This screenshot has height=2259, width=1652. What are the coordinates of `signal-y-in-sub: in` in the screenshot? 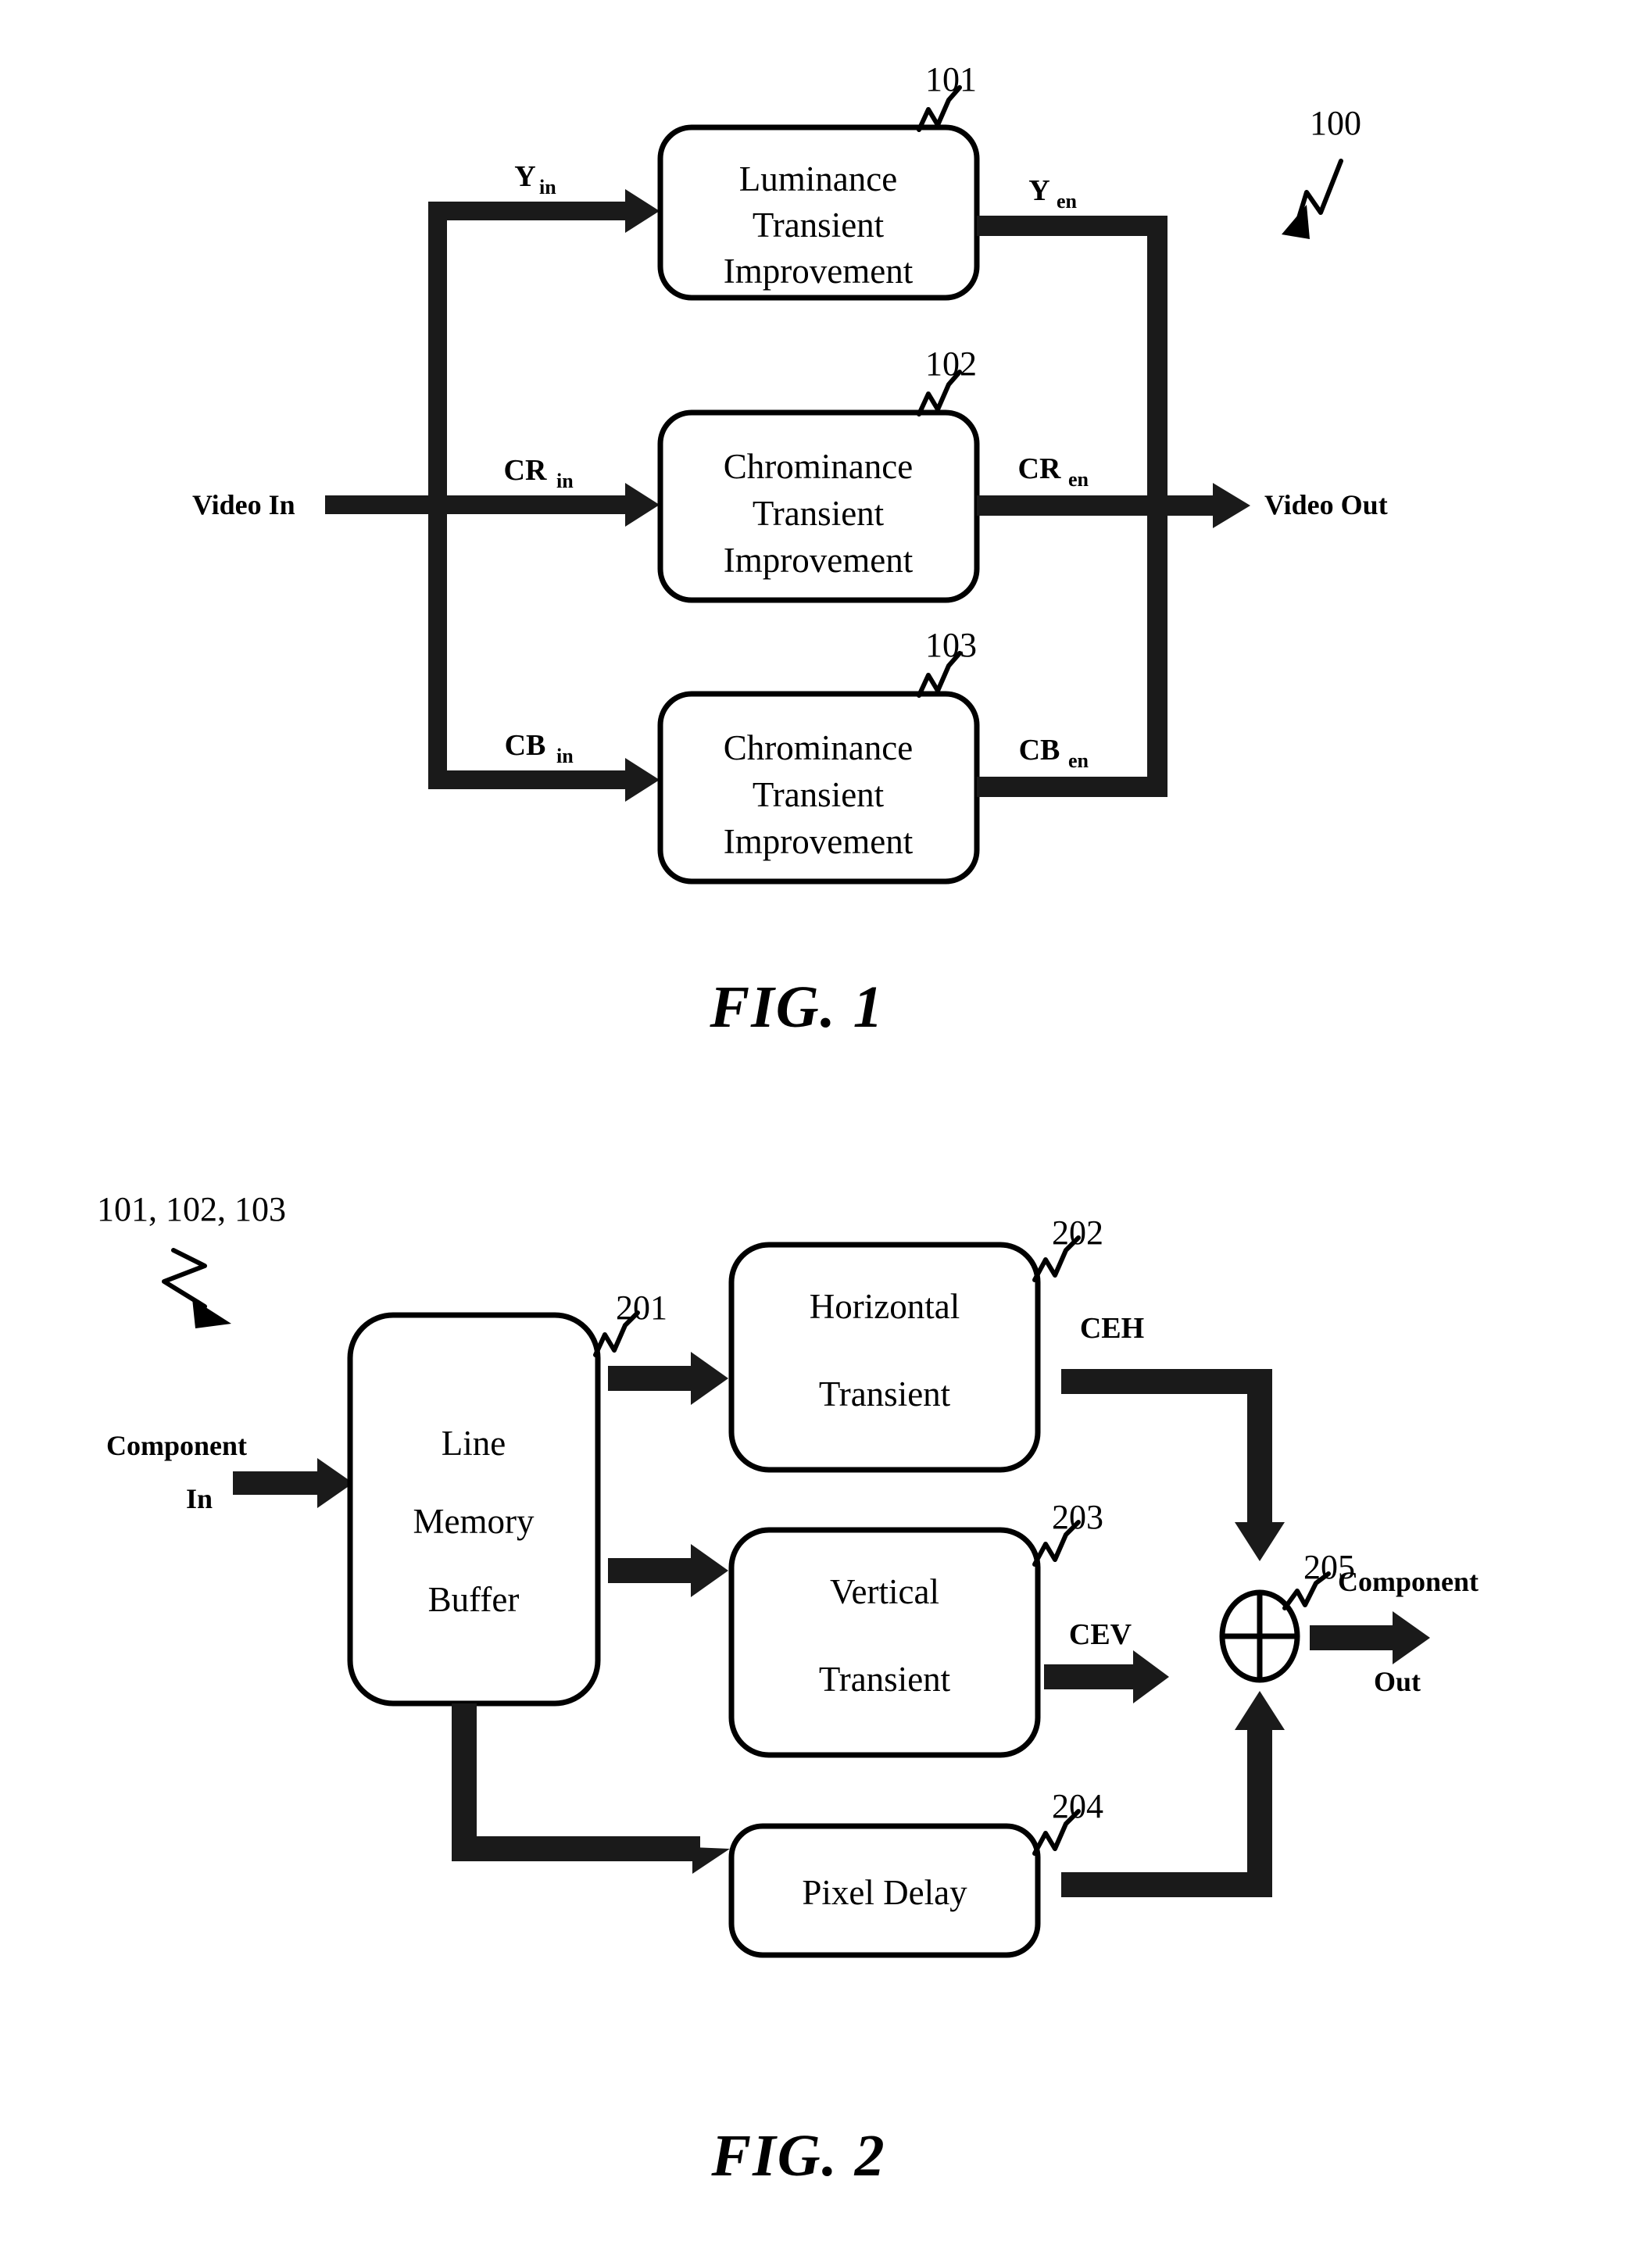 It's located at (547, 187).